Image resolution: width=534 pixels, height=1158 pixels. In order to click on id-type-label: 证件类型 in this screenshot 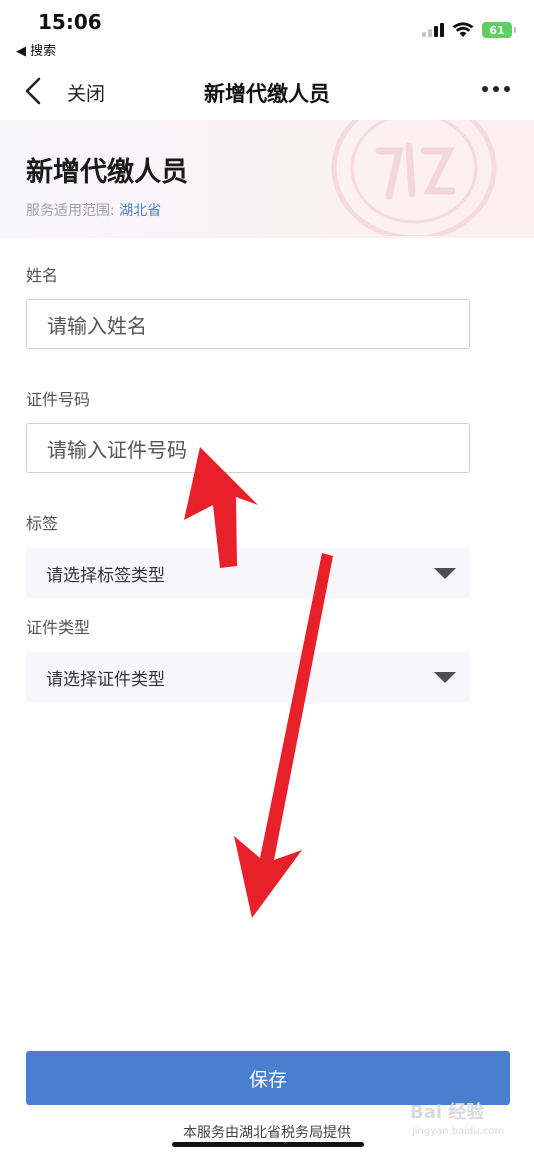, I will do `click(58, 627)`.